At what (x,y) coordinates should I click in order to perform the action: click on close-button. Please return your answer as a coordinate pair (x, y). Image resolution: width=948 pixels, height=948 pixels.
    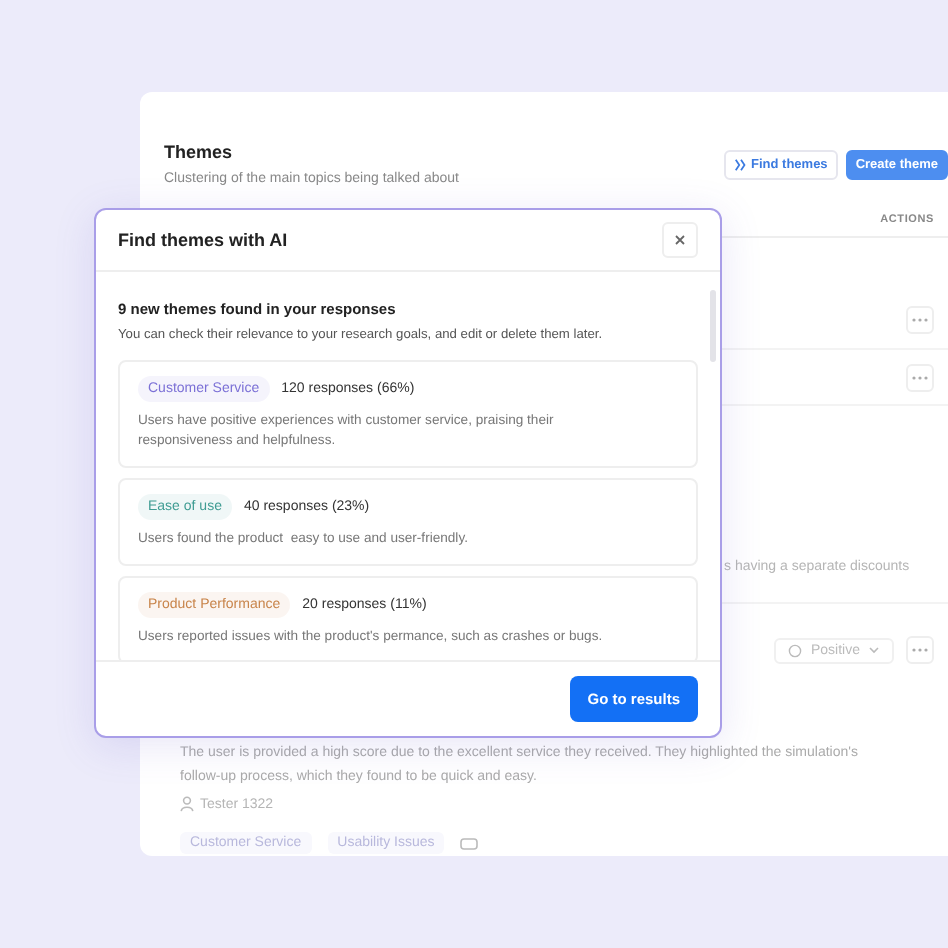
    Looking at the image, I should click on (680, 240).